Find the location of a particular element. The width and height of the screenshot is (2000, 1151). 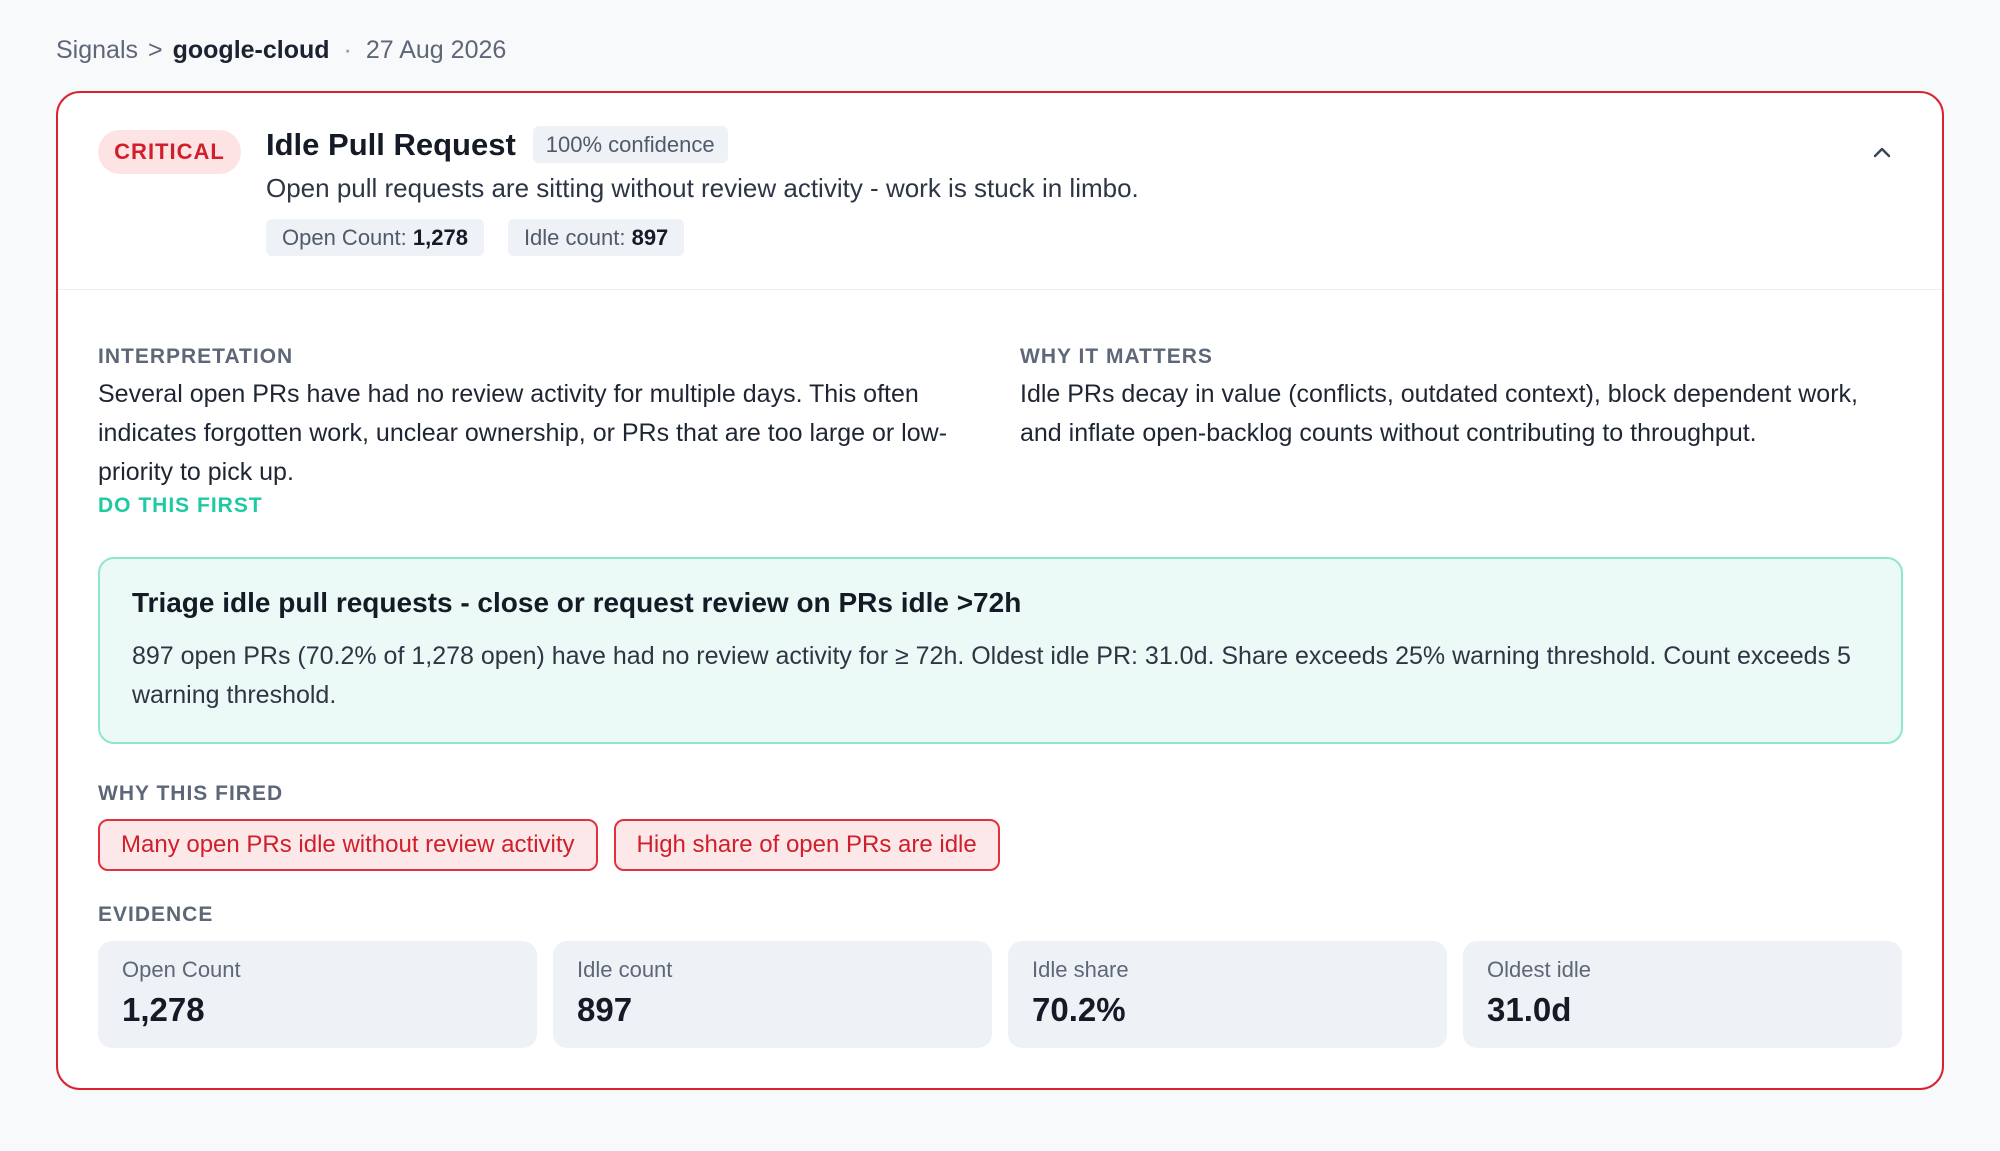

metric-chip-value: 1,278 is located at coordinates (440, 237).